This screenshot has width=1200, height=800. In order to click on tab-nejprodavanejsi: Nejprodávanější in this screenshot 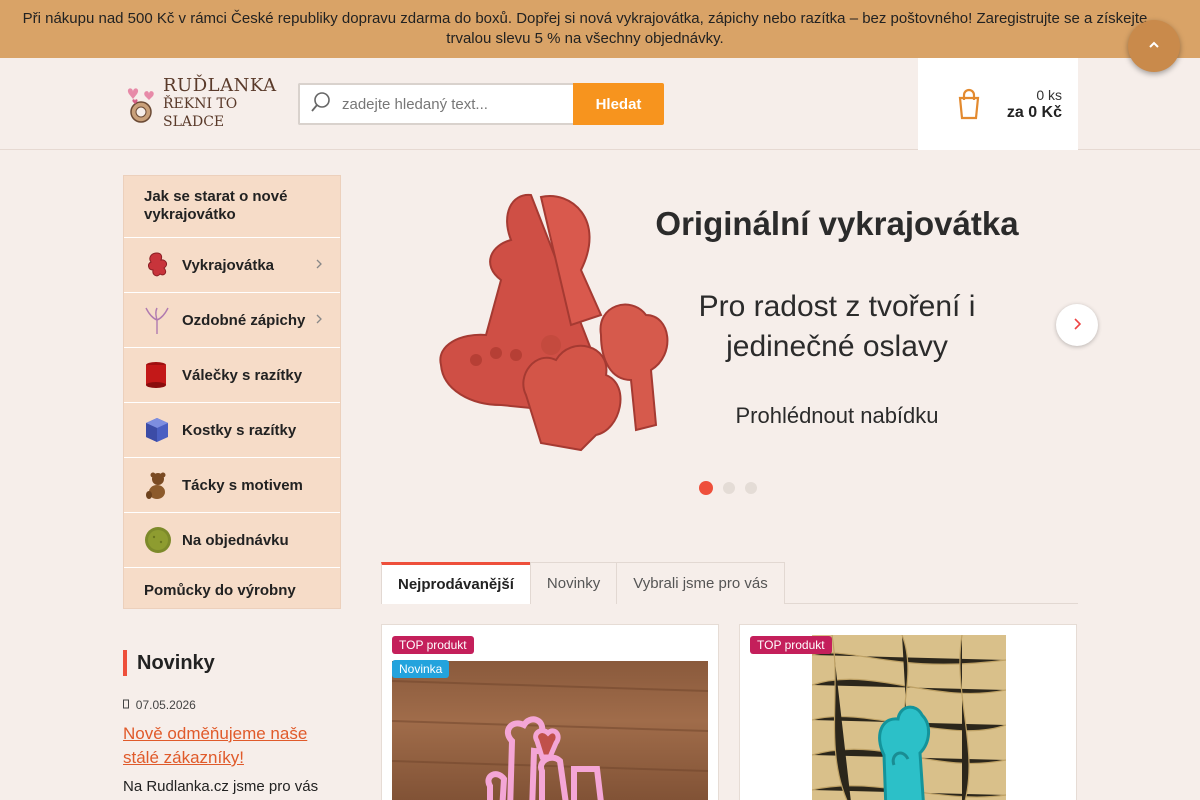, I will do `click(456, 583)`.